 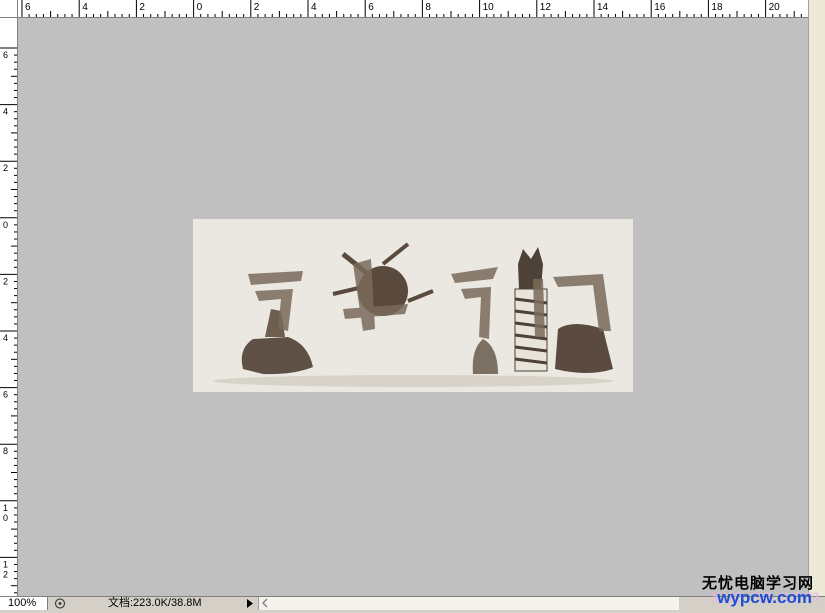 I want to click on status-menu-icon, so click(x=60, y=603).